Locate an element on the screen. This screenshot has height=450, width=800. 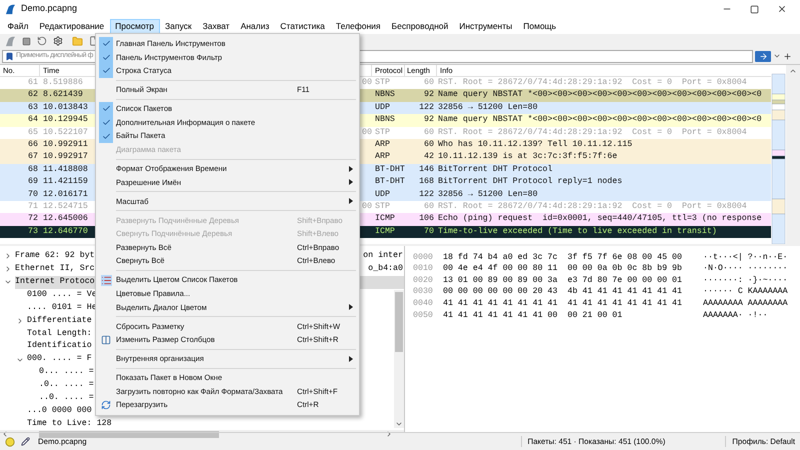
table-cell-text: 146 is located at coordinates (426, 170).